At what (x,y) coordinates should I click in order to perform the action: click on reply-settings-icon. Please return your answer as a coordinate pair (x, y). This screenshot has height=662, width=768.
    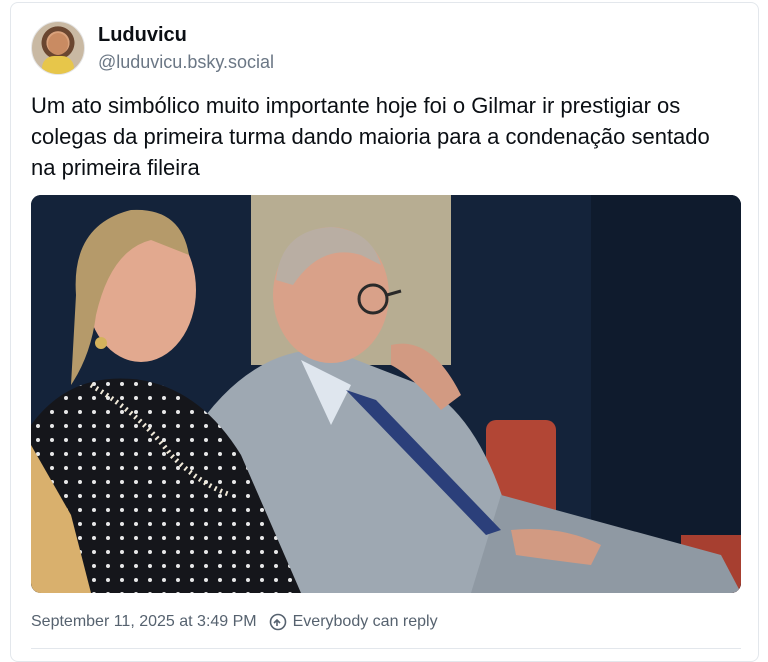
    Looking at the image, I should click on (278, 622).